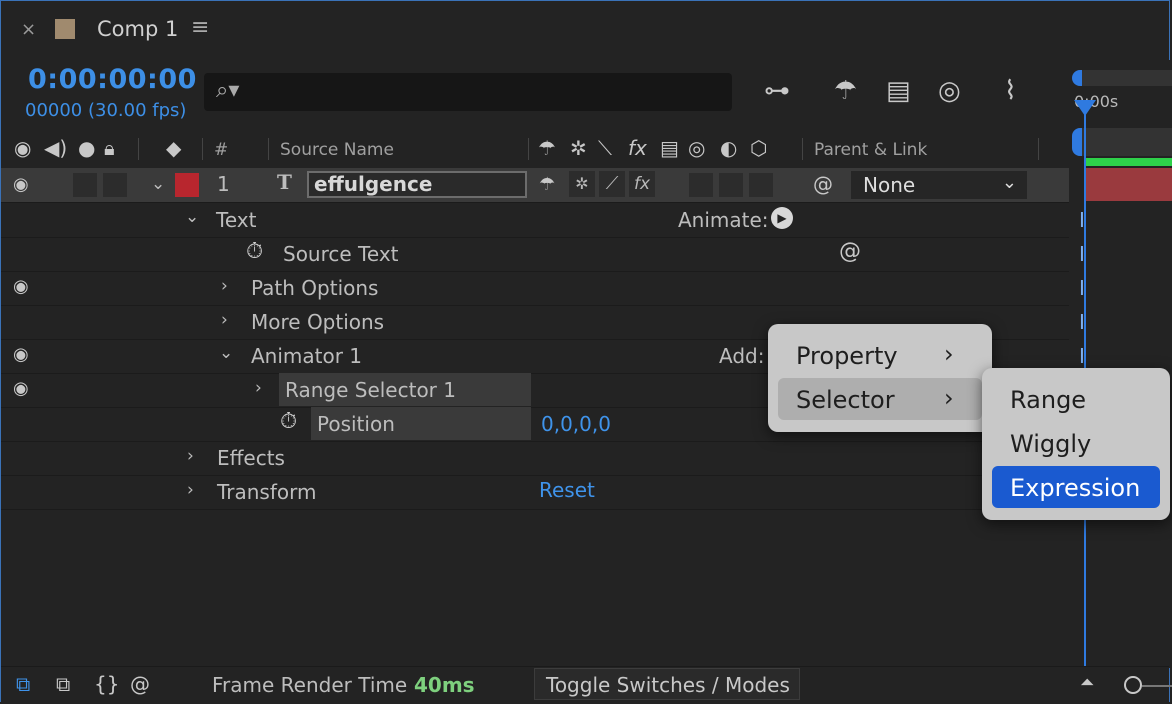 This screenshot has width=1172, height=704. What do you see at coordinates (1087, 682) in the screenshot?
I see `zoom-out-icon: ⏶` at bounding box center [1087, 682].